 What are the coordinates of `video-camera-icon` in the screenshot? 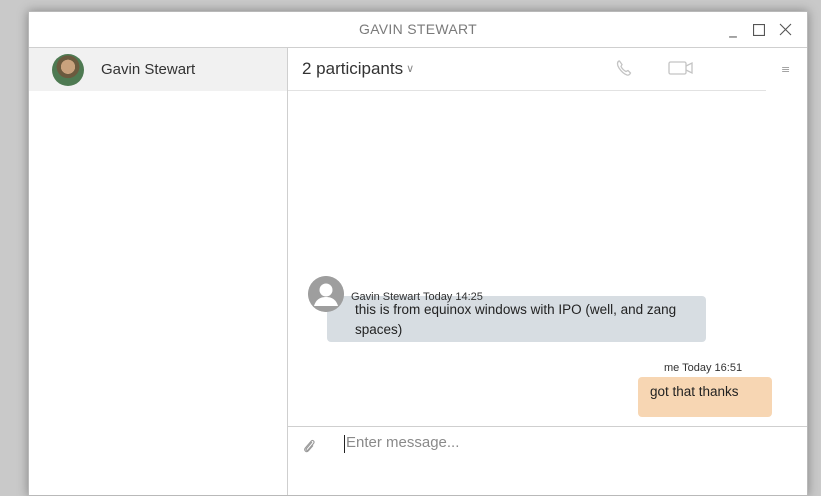 It's located at (680, 68).